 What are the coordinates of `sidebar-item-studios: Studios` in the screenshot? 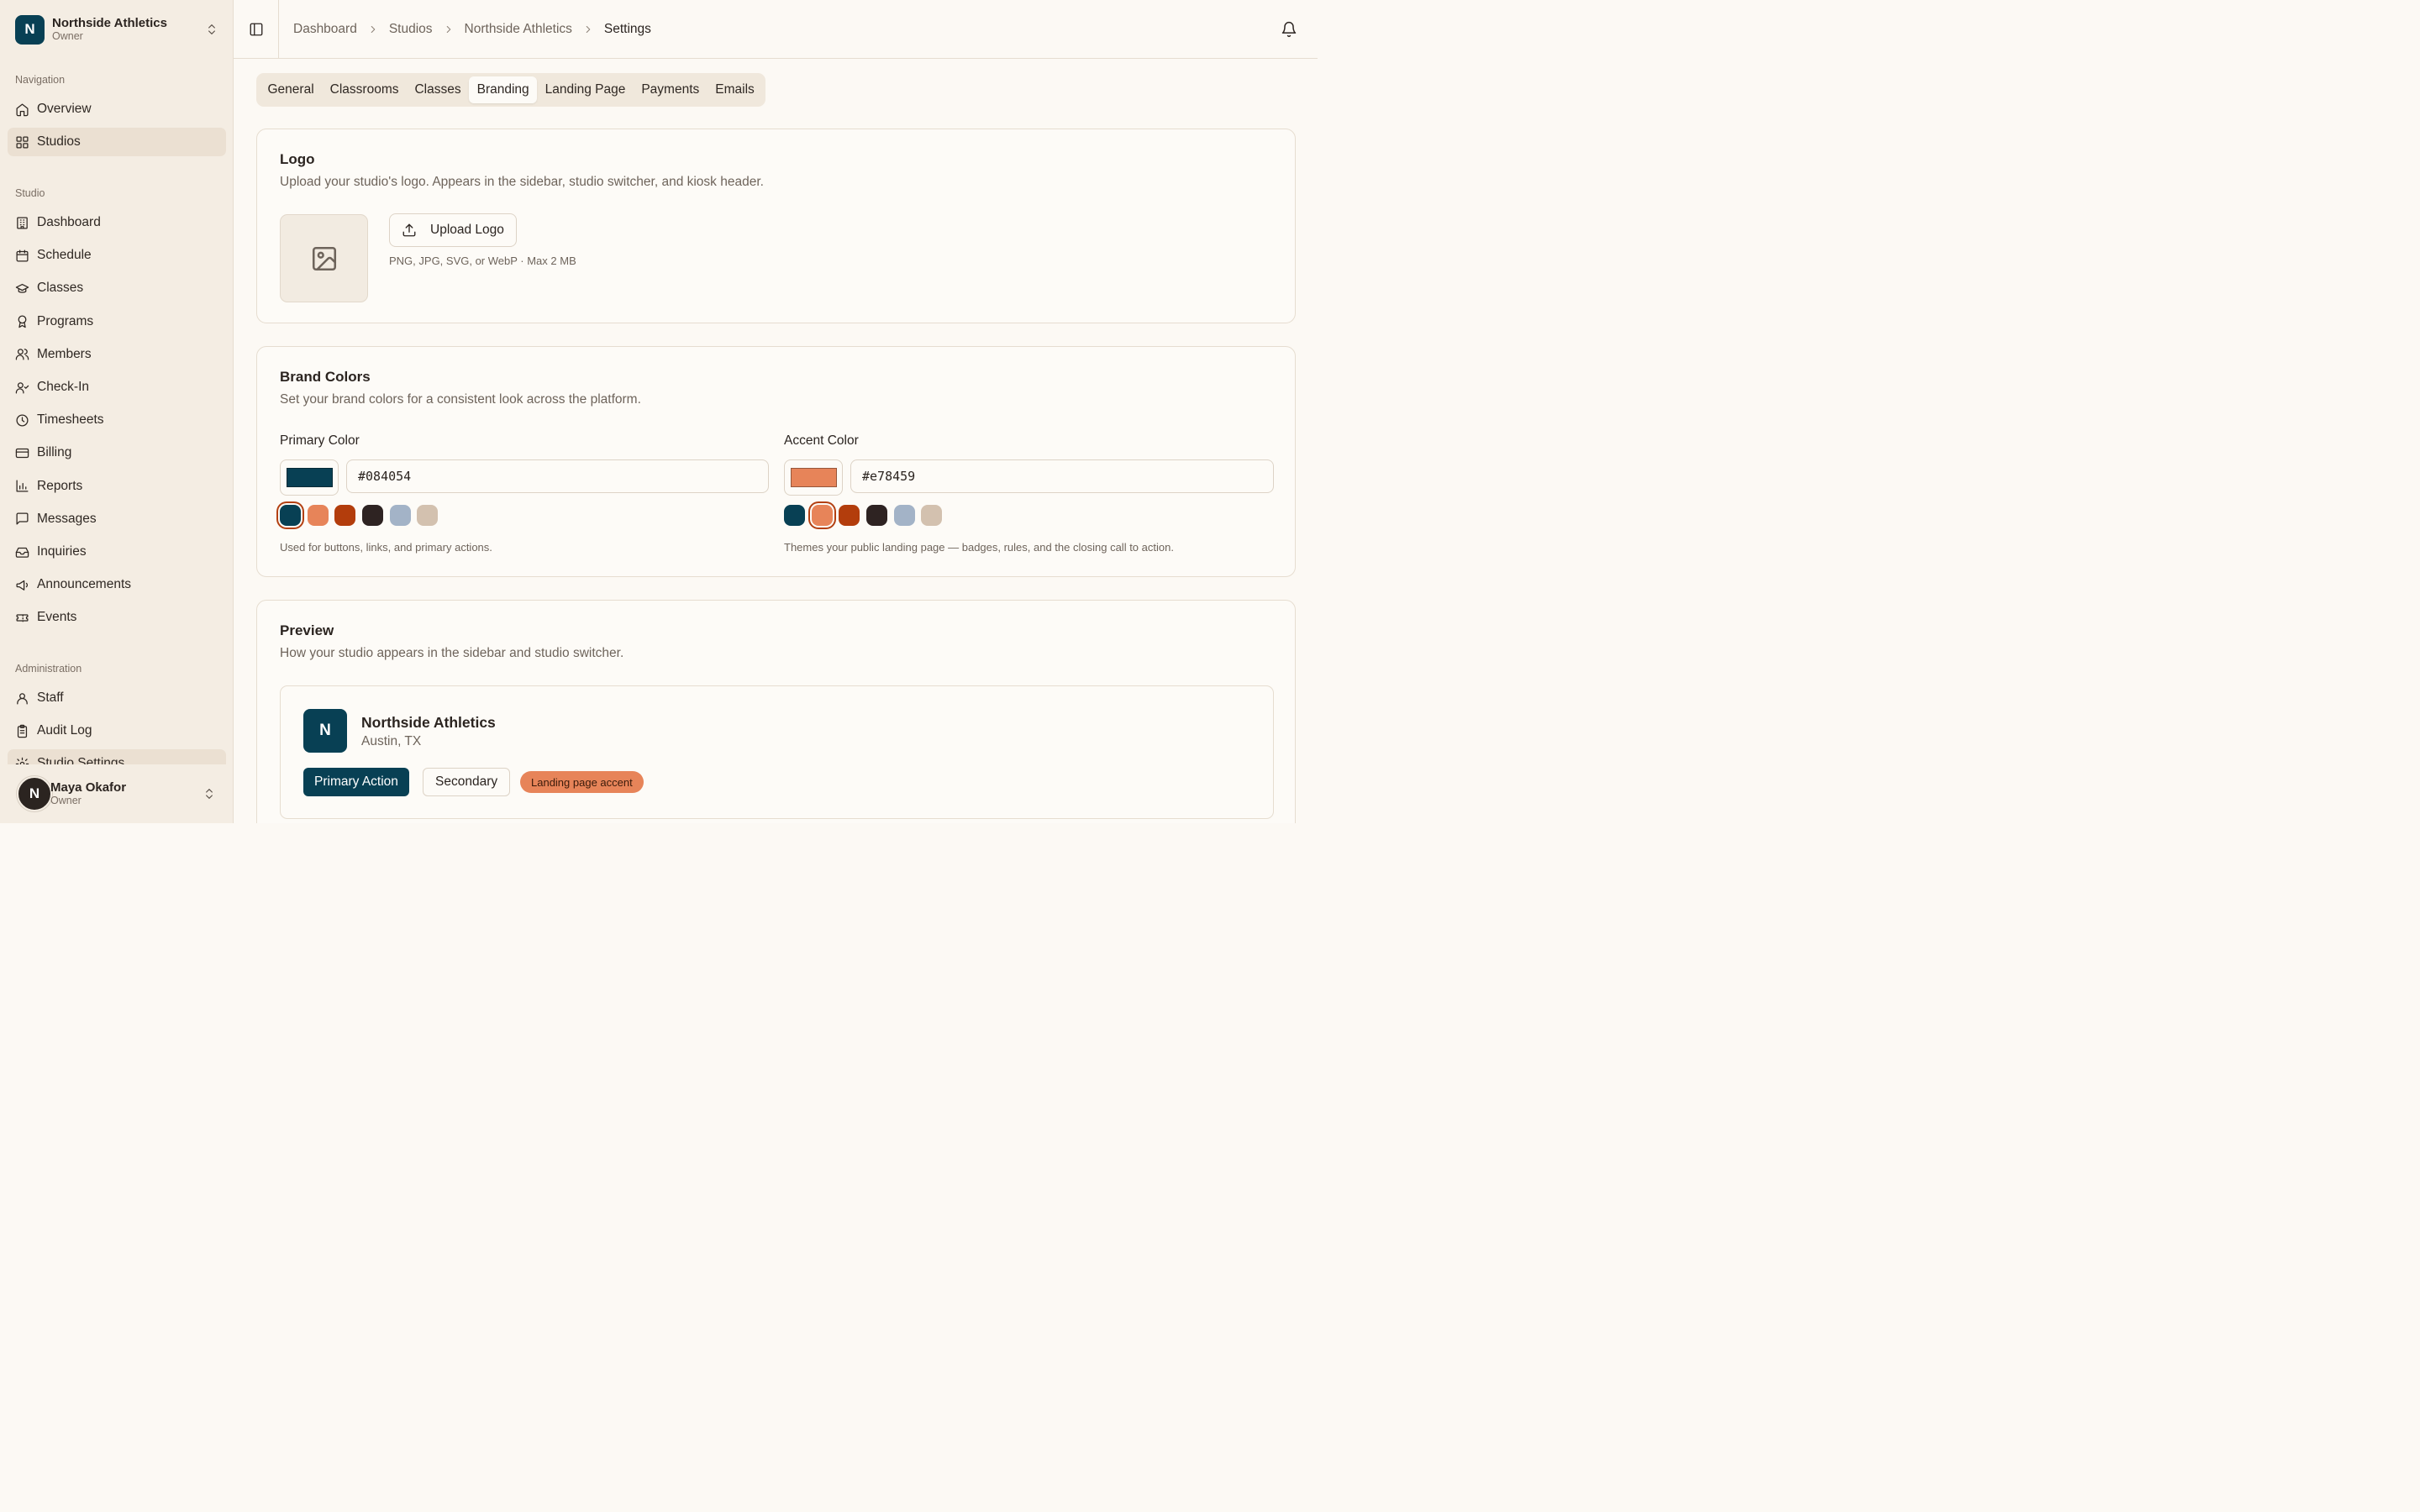 It's located at (117, 142).